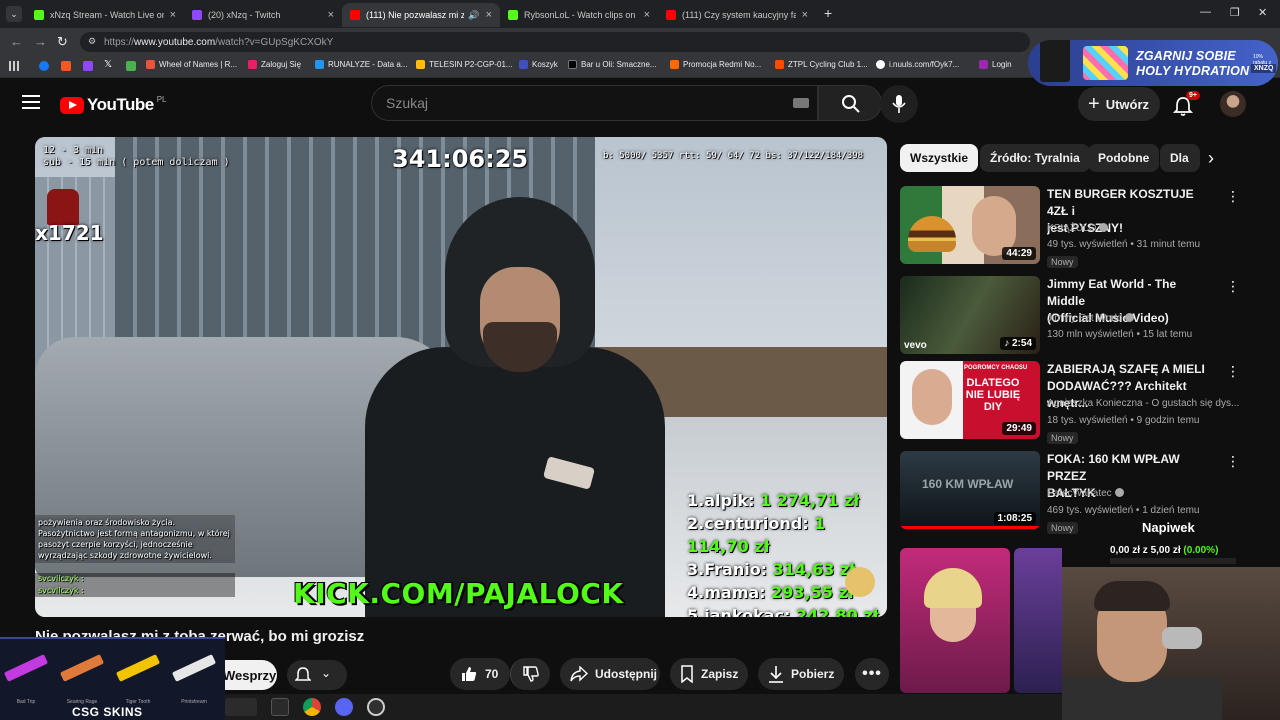 This screenshot has width=1280, height=720. Describe the element at coordinates (194, 702) in the screenshot. I see `skin-name: Printstream` at that location.